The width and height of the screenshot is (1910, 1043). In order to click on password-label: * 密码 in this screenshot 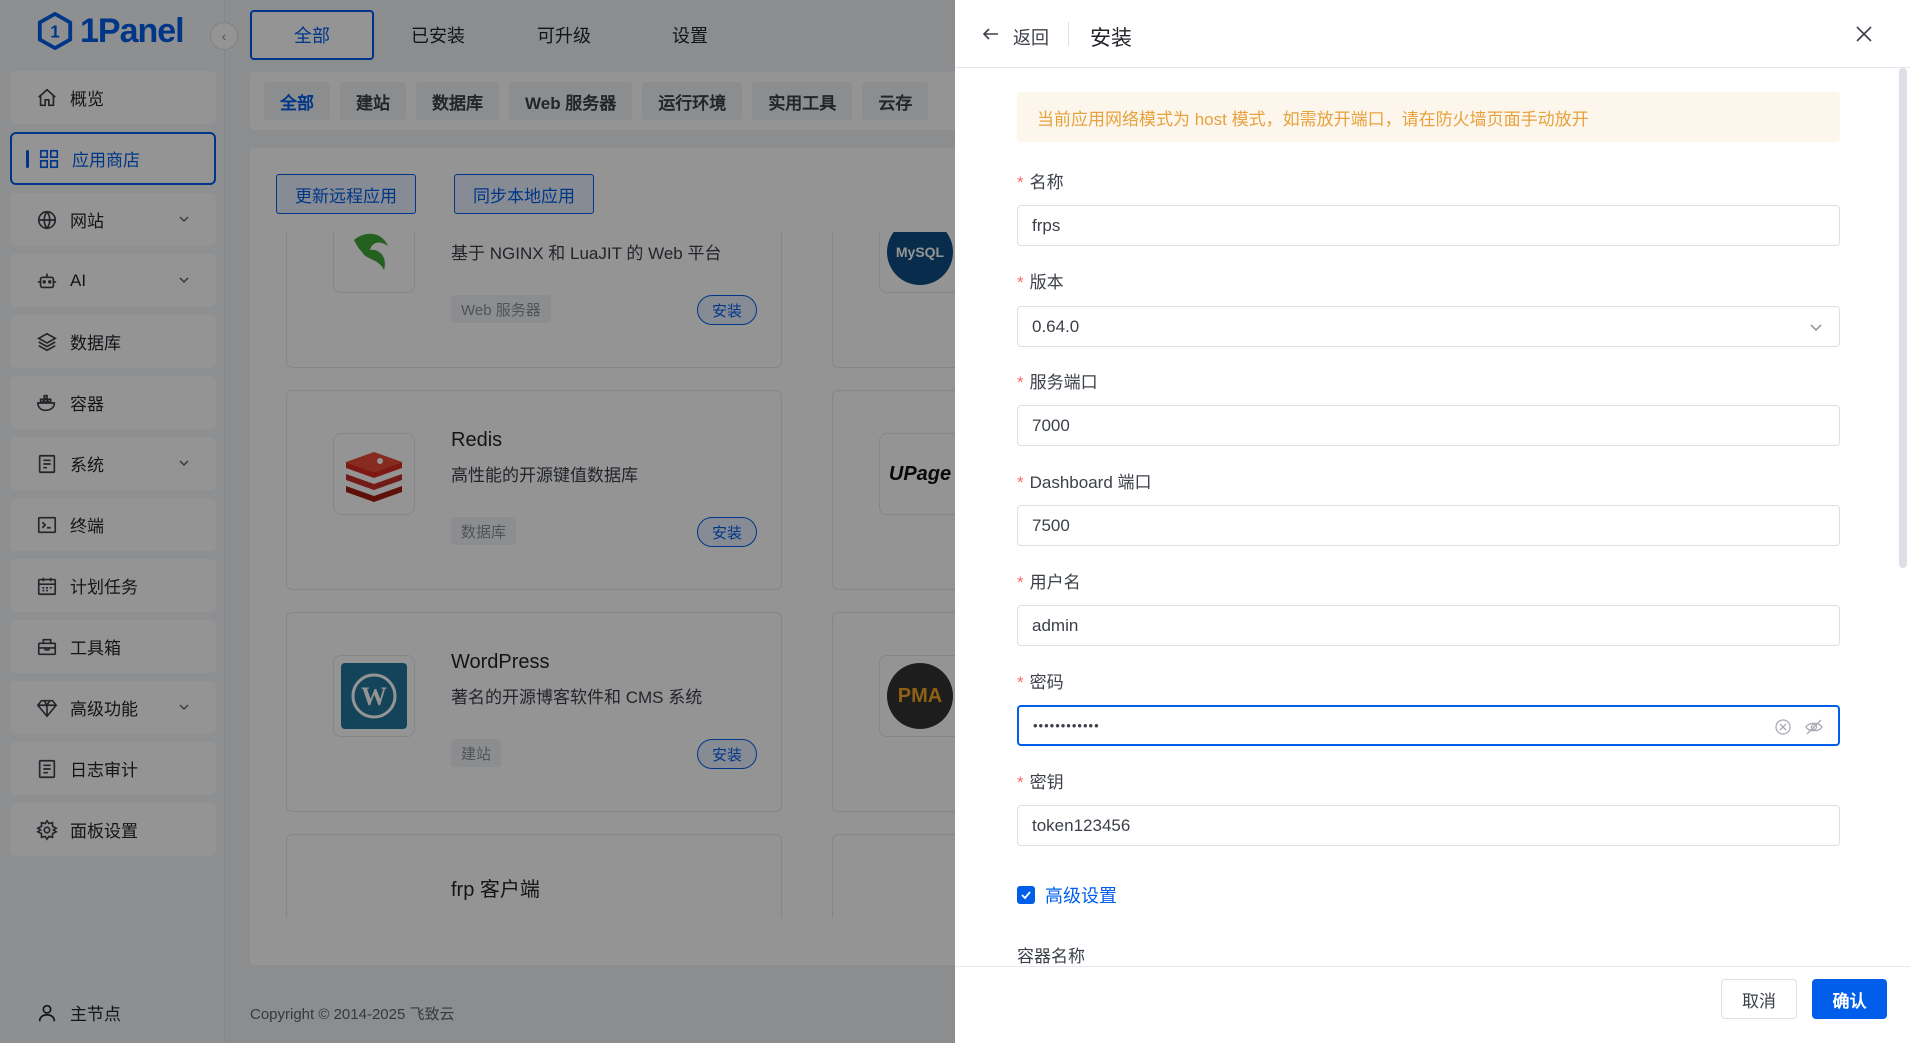, I will do `click(1040, 680)`.